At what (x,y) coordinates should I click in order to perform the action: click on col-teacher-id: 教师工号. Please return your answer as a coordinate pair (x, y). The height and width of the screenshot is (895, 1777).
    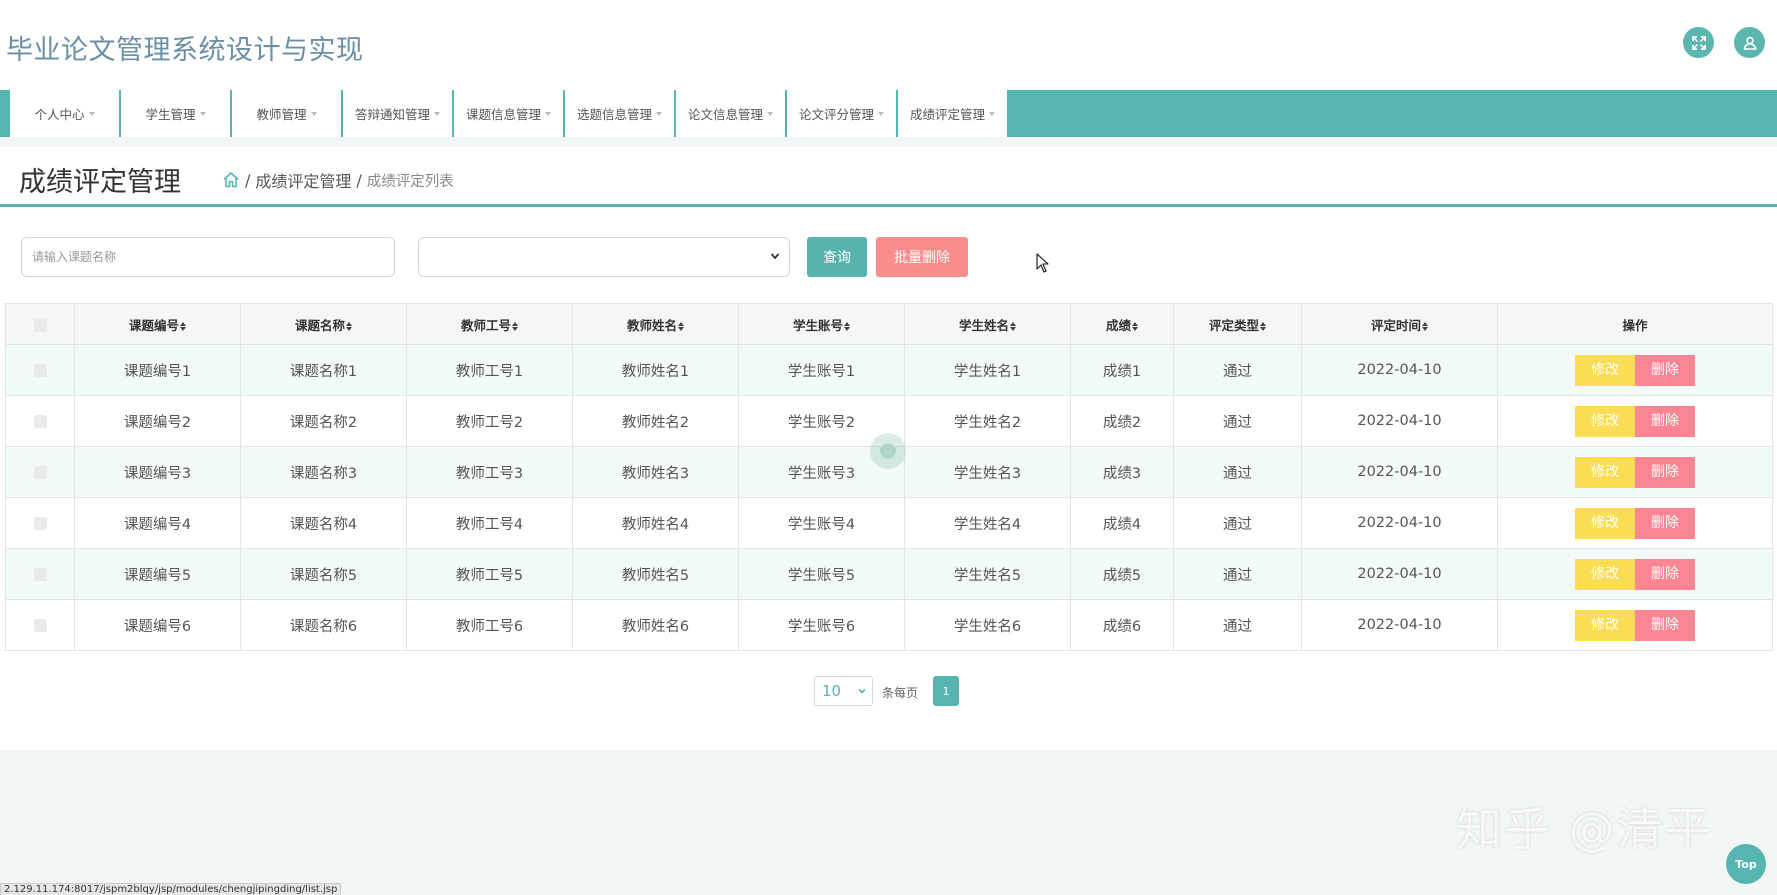
    Looking at the image, I should click on (489, 324).